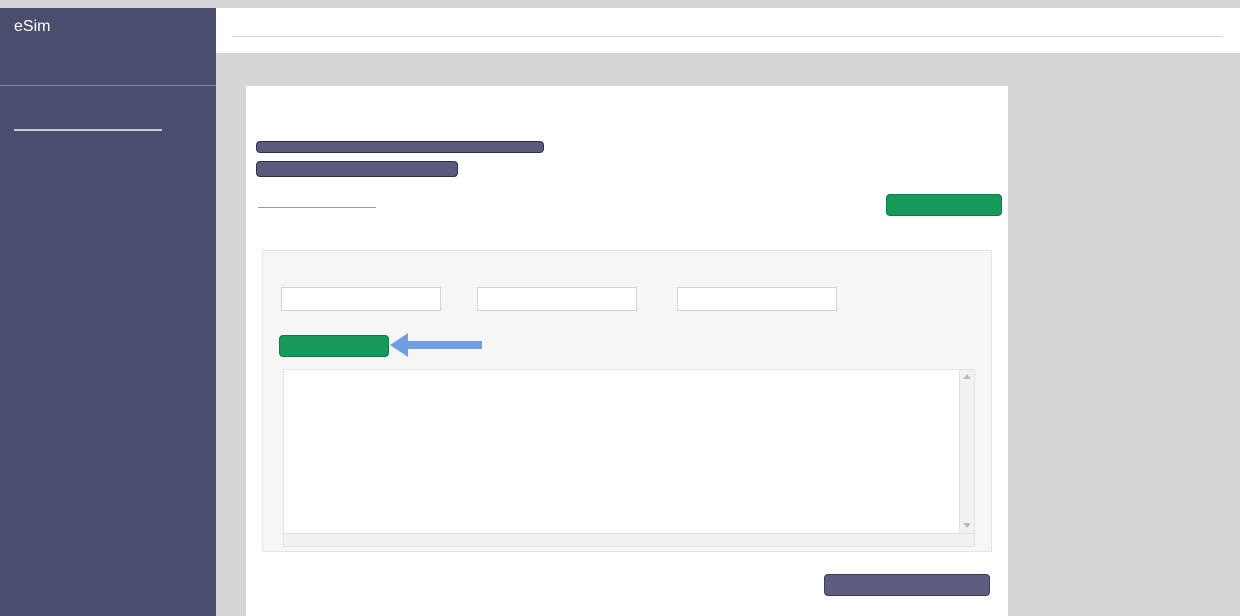 This screenshot has width=1240, height=616. Describe the element at coordinates (334, 346) in the screenshot. I see `search-button` at that location.